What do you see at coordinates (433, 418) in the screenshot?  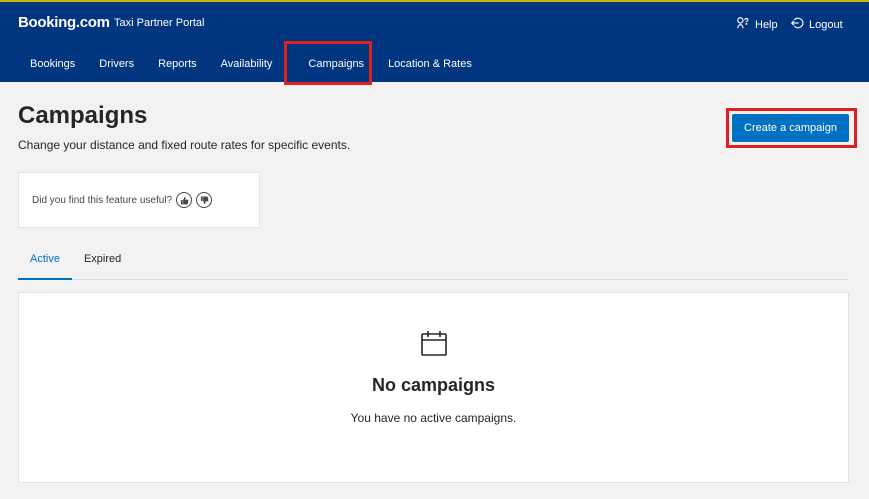 I see `empty-state-message: You have no active campaigns.` at bounding box center [433, 418].